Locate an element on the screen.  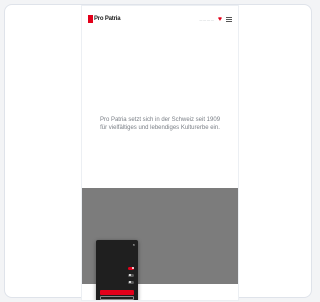
heart-icon: ♥ is located at coordinates (220, 19).